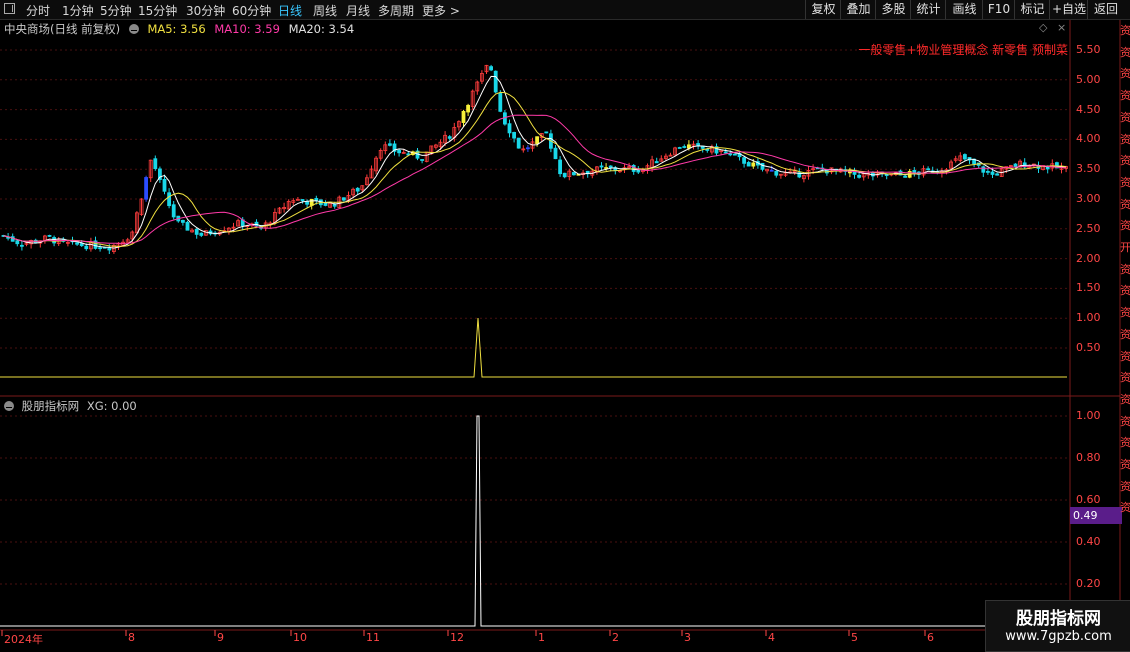 This screenshot has width=1130, height=652. What do you see at coordinates (1088, 499) in the screenshot?
I see `indicator-tick: 0.60` at bounding box center [1088, 499].